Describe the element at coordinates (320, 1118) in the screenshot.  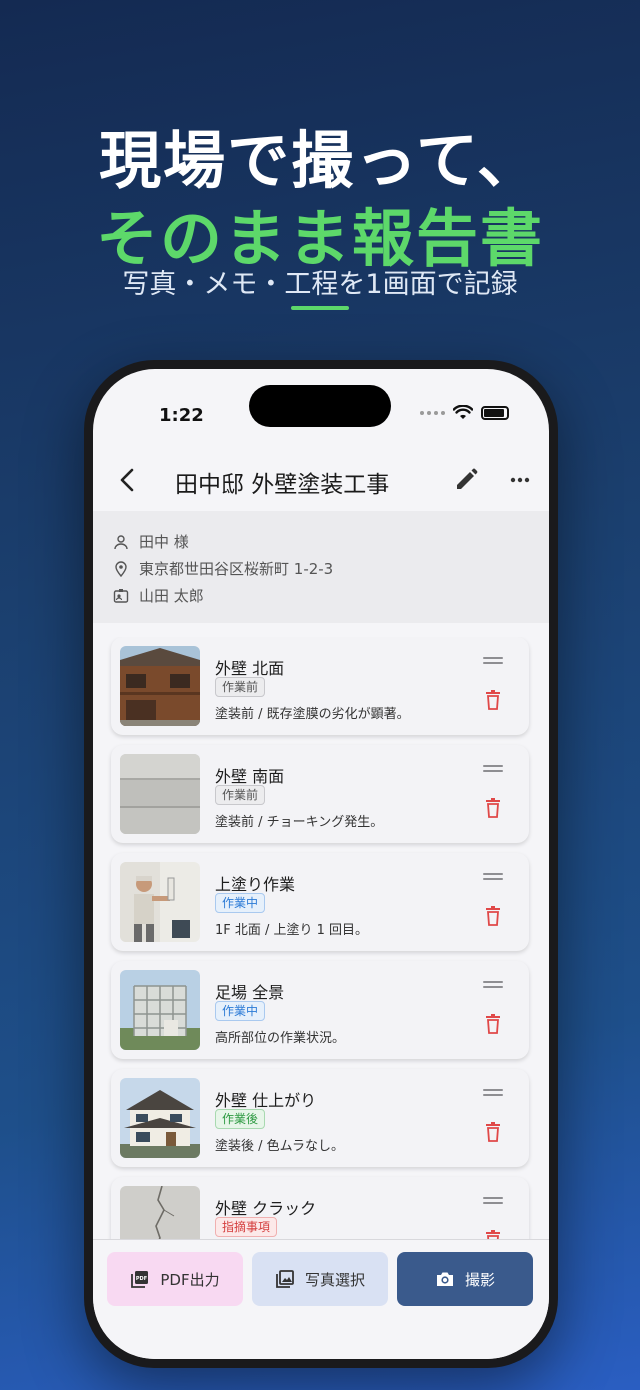
I see `photo-entry-card: 外壁 仕上がり 作業後 塗装後 / 色ムラなし。` at that location.